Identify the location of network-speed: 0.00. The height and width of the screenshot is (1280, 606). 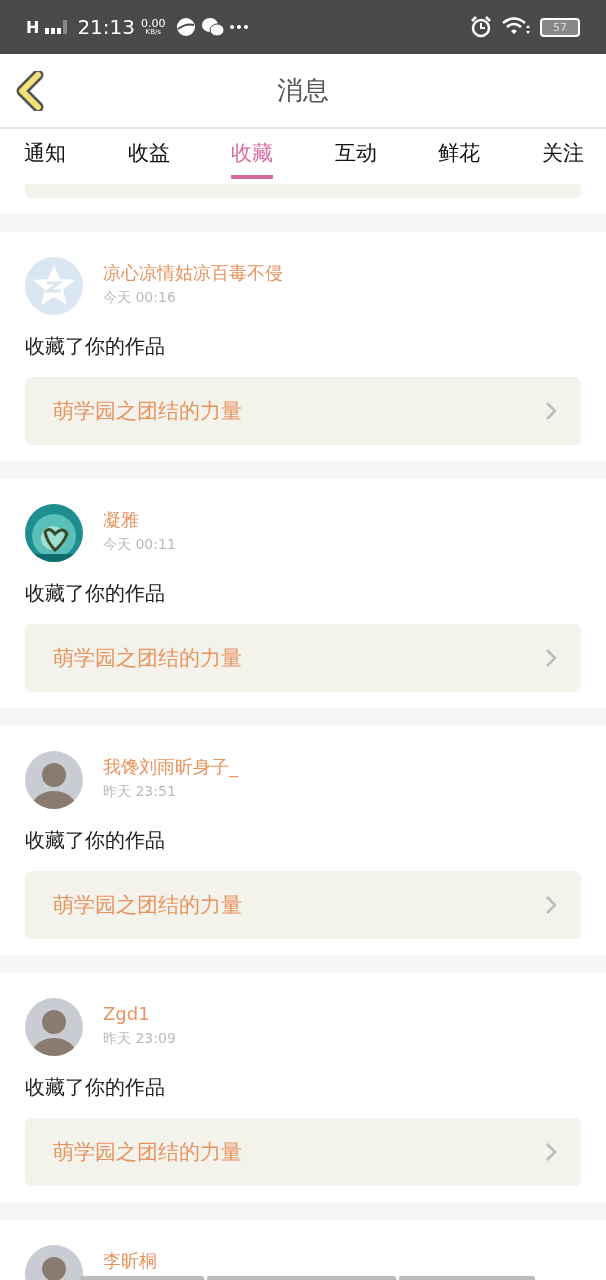
(153, 23).